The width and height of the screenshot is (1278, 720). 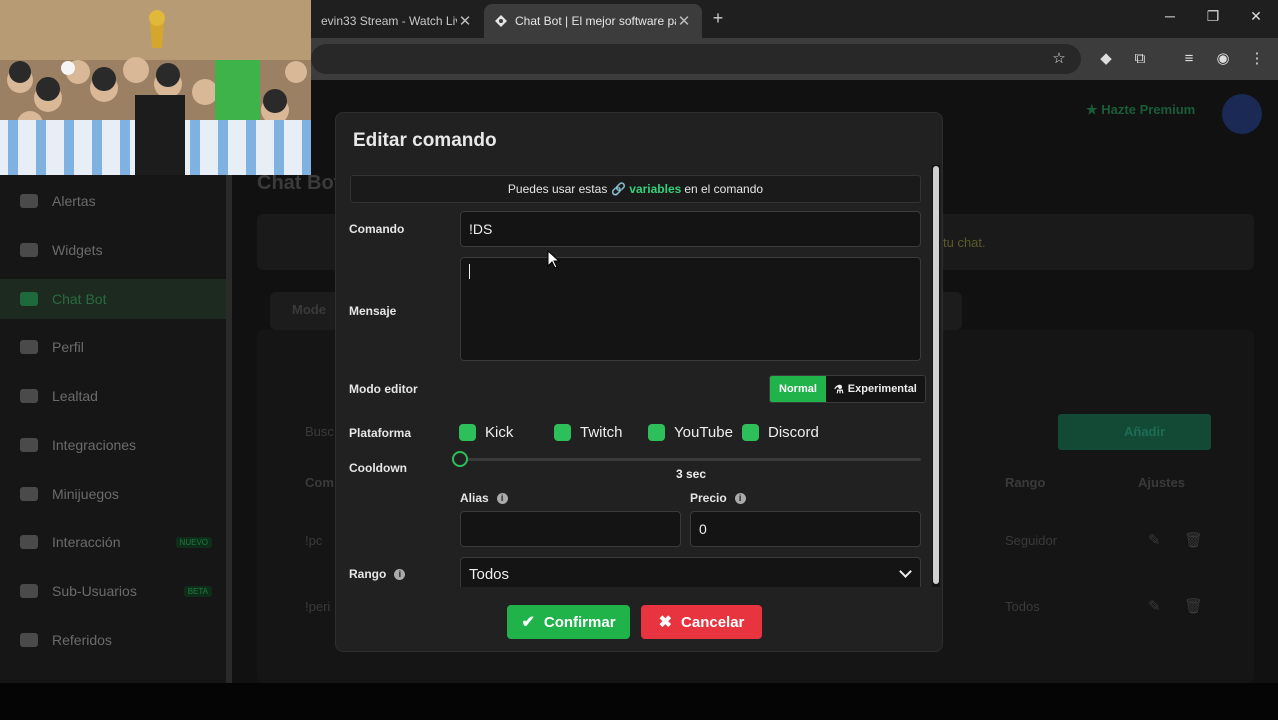 I want to click on sidebar-item-interaccion: Interacción NUEVO, so click(x=113, y=542).